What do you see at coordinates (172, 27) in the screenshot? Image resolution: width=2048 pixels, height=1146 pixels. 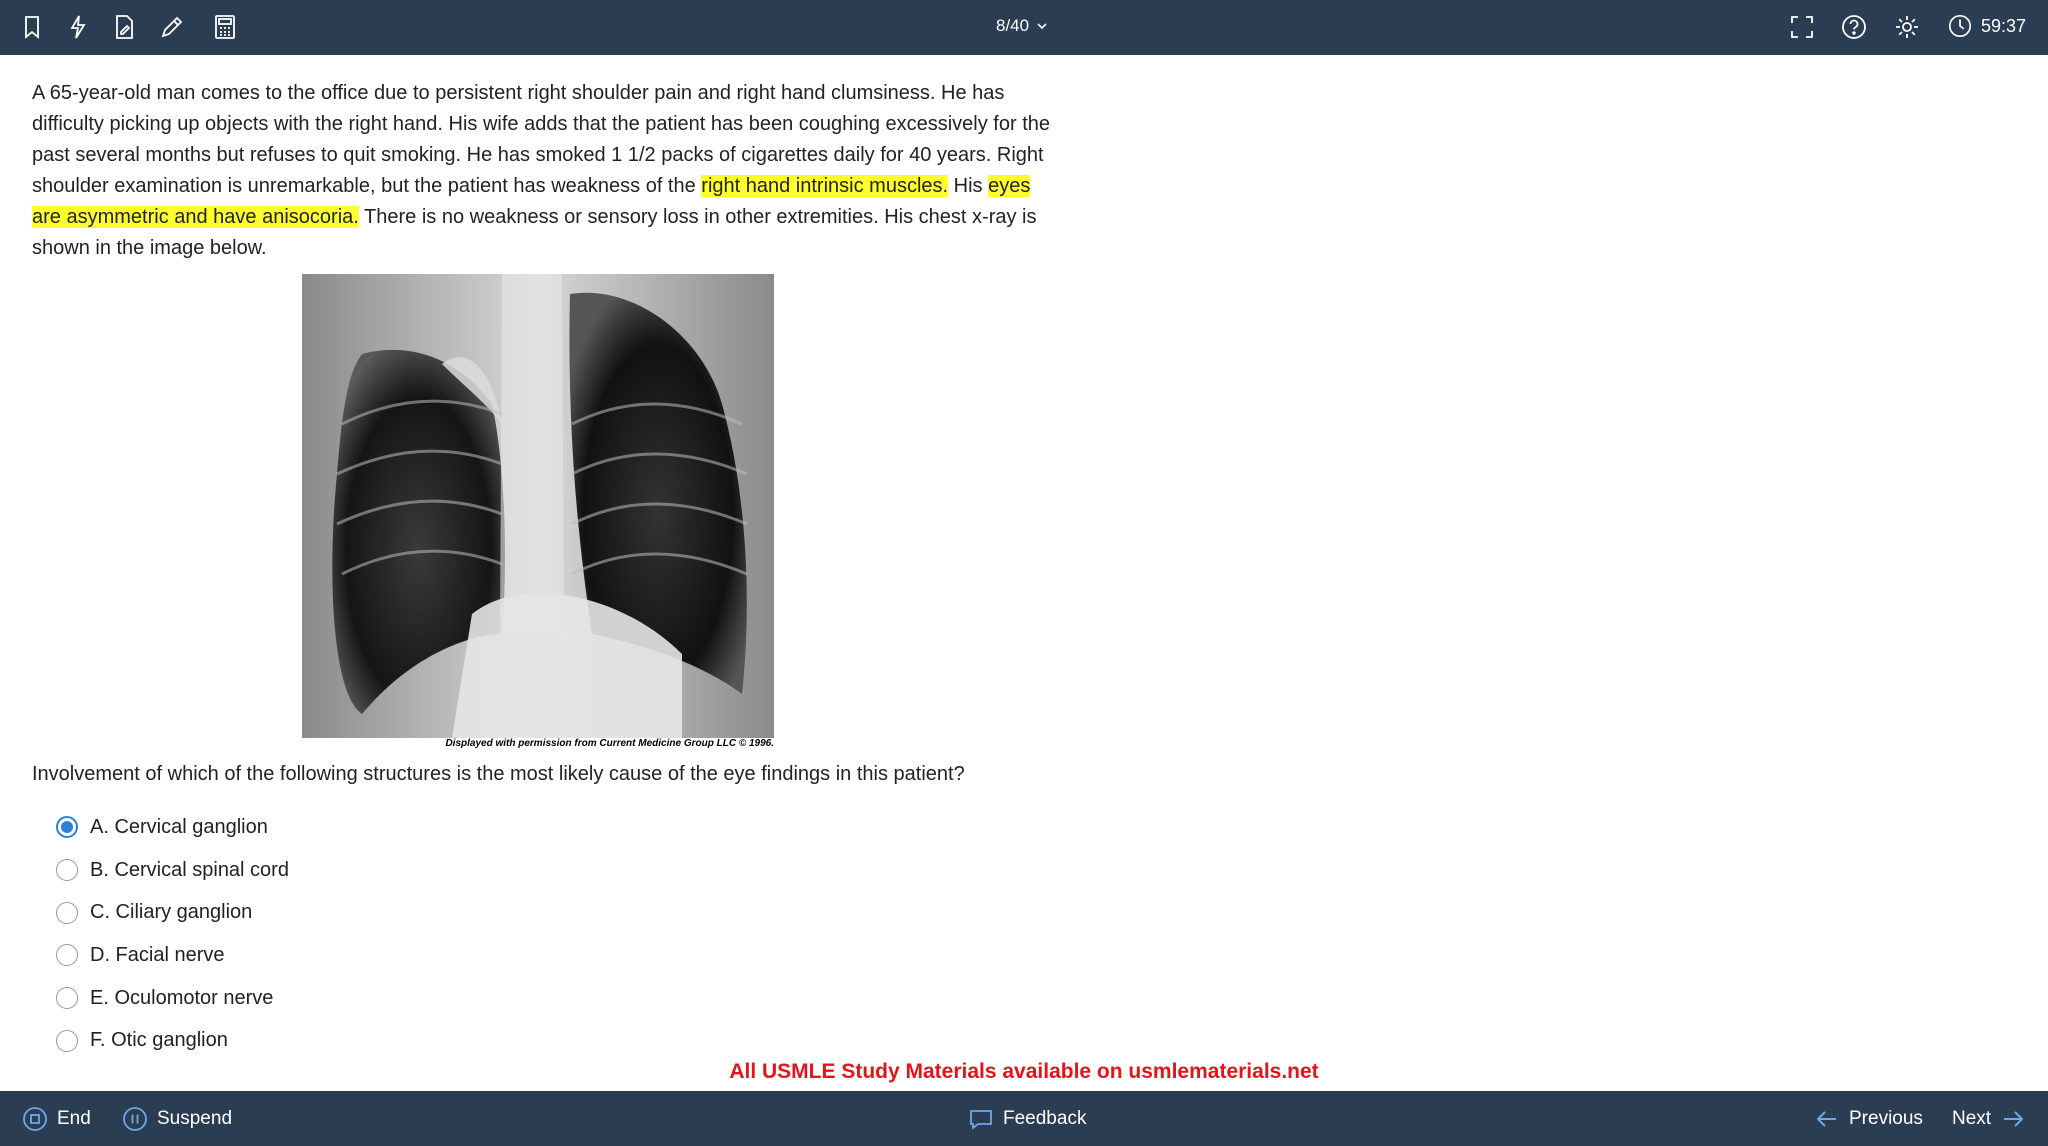 I see `pencil-icon` at bounding box center [172, 27].